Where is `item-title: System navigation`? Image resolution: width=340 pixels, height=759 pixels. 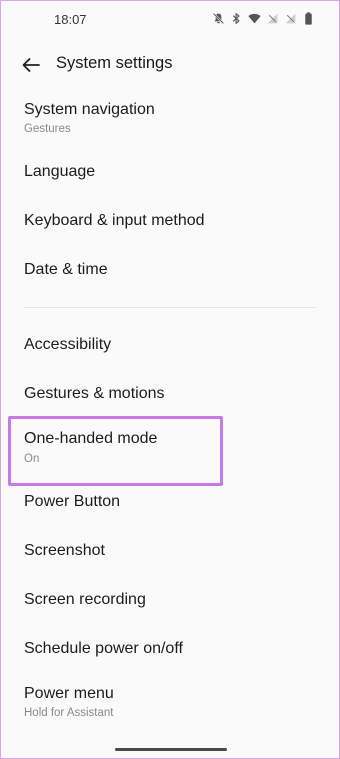
item-title: System navigation is located at coordinates (89, 109).